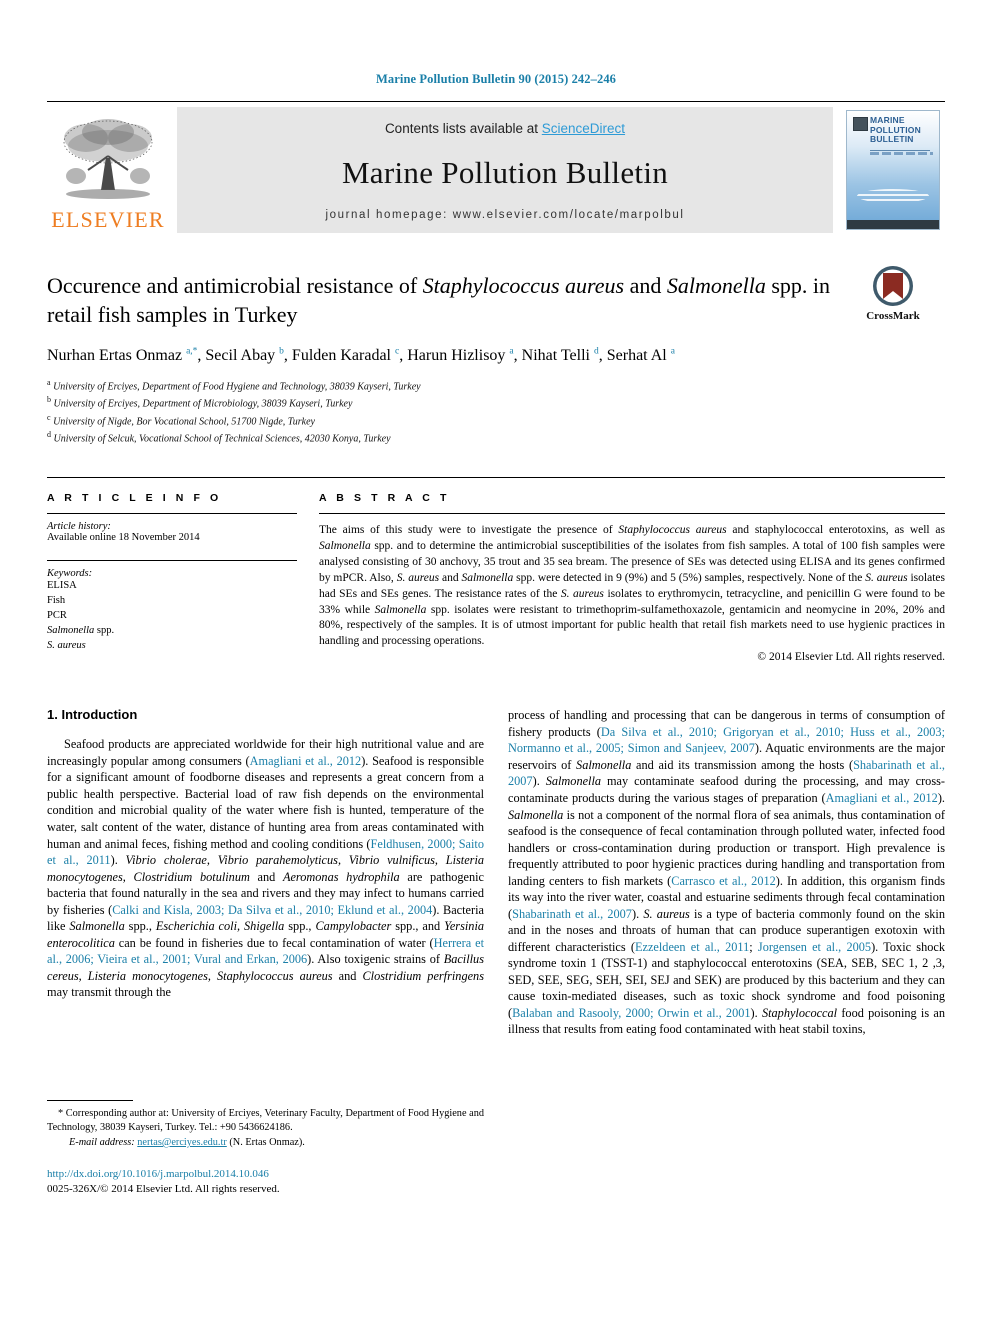  I want to click on elsevier-logo: ELSEVIER, so click(108, 170).